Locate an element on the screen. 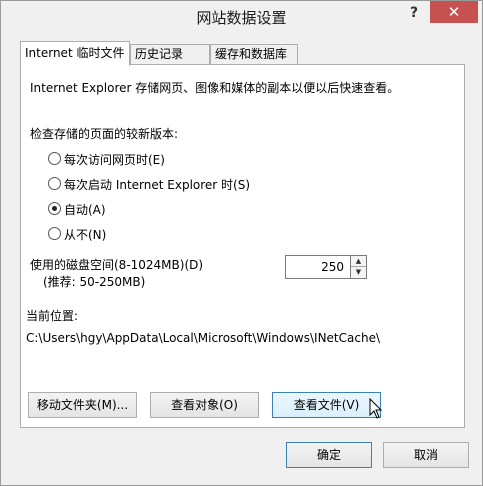  radio-automatic is located at coordinates (54, 208).